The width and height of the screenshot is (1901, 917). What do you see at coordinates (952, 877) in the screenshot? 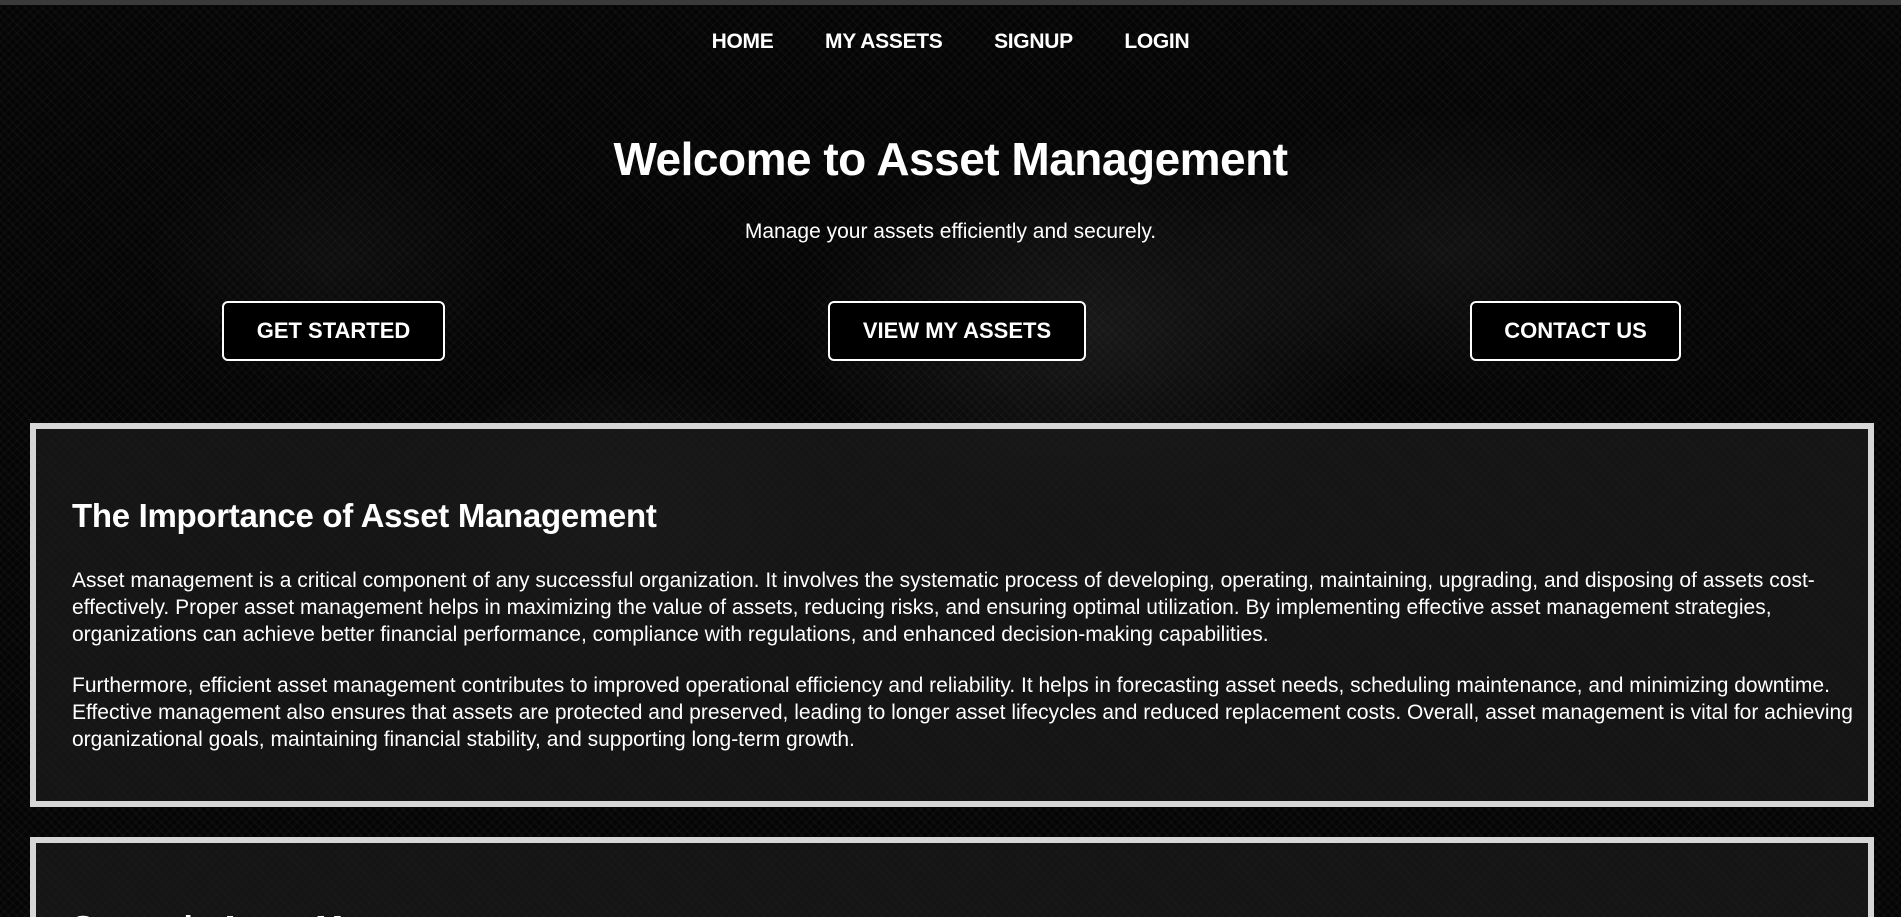
I see `strategic-section: Strategic Asset Management` at bounding box center [952, 877].